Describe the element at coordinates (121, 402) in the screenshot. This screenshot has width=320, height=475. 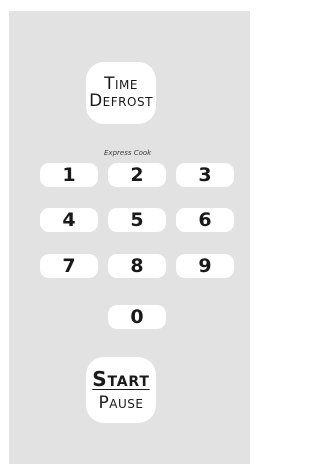
I see `pause-label: Pause` at that location.